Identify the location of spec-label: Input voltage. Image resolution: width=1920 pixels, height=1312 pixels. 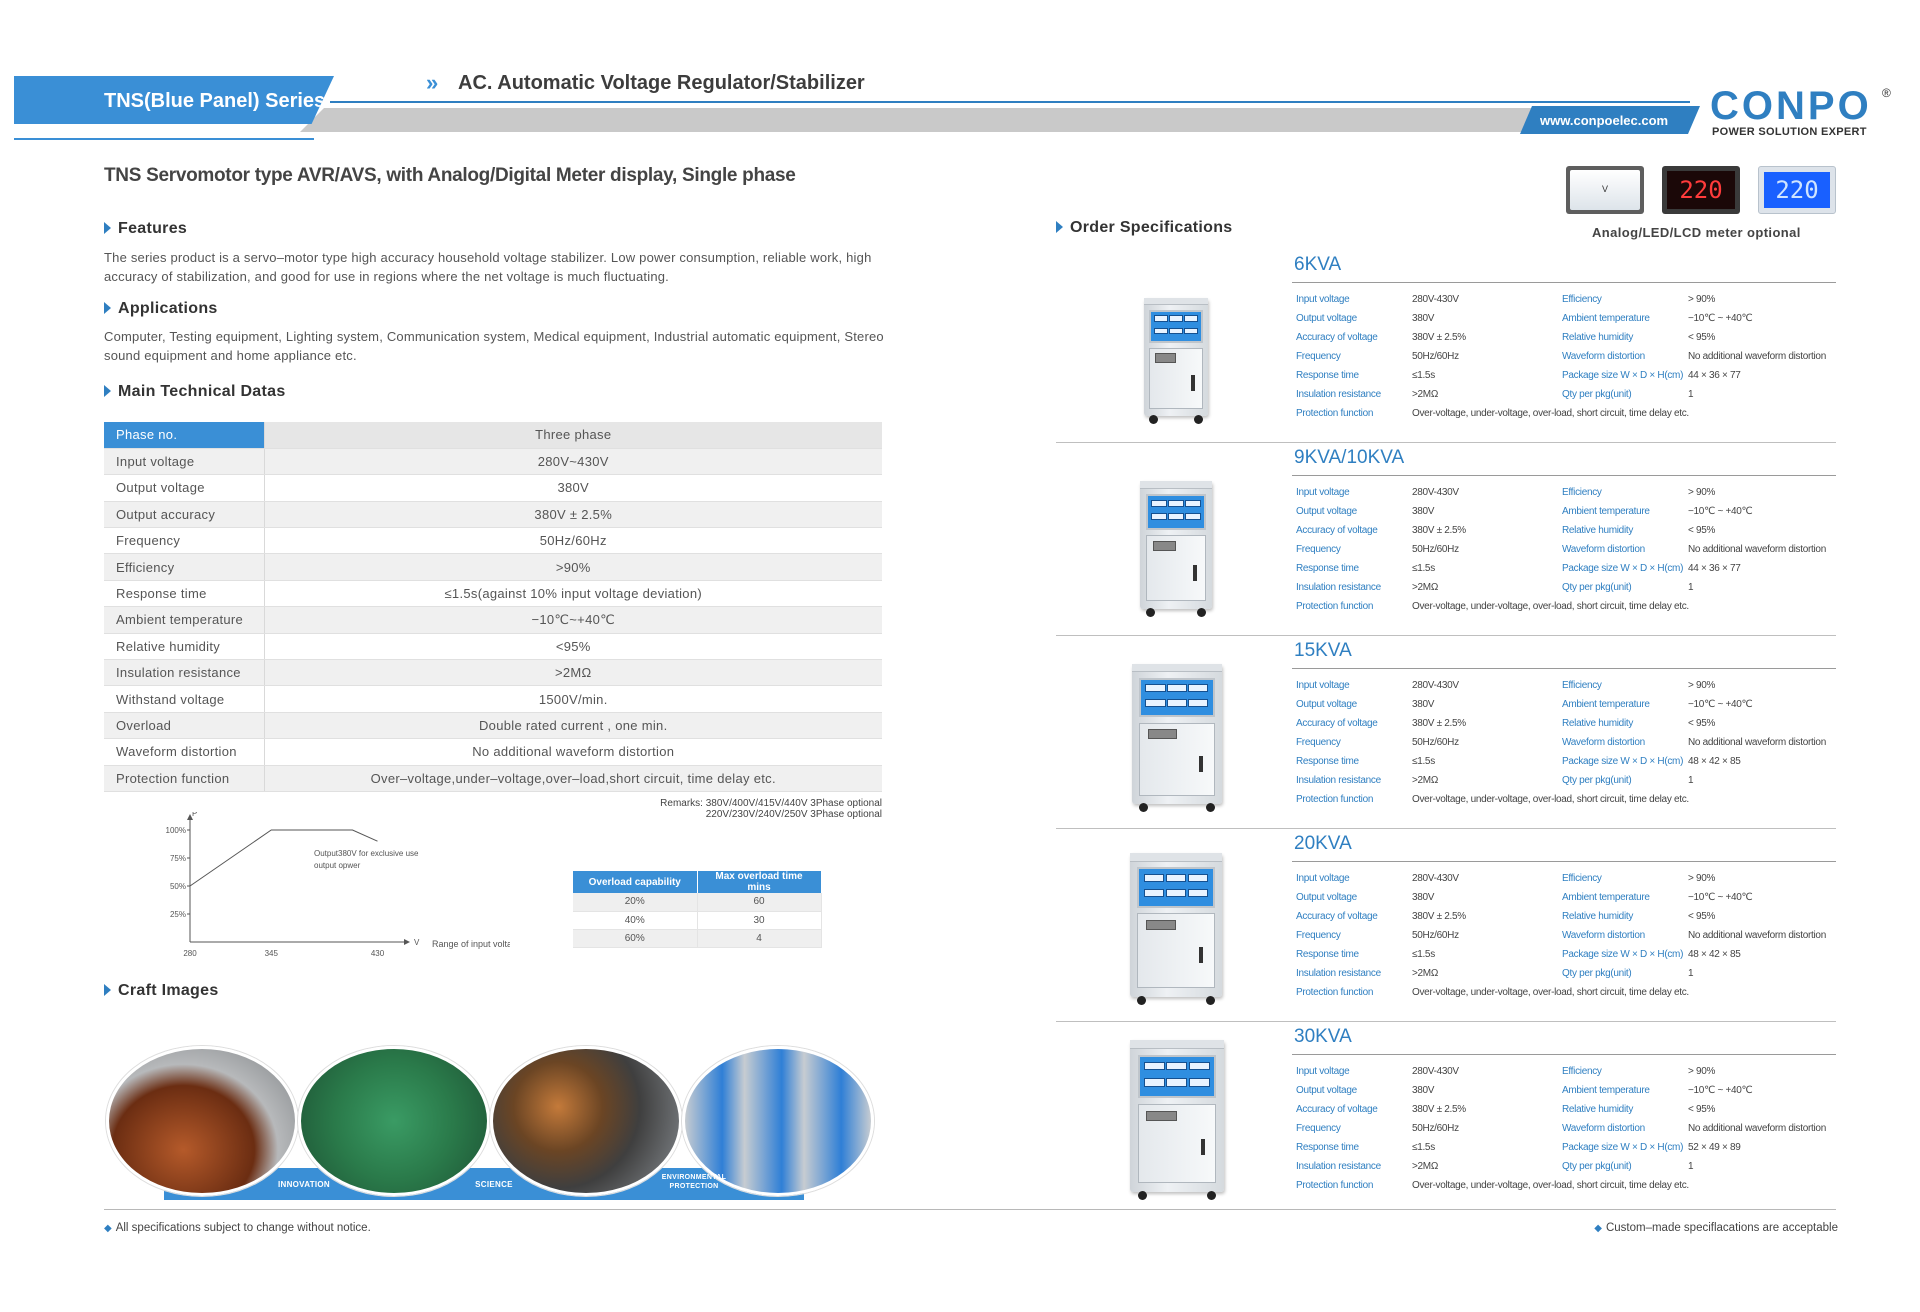
(1323, 685).